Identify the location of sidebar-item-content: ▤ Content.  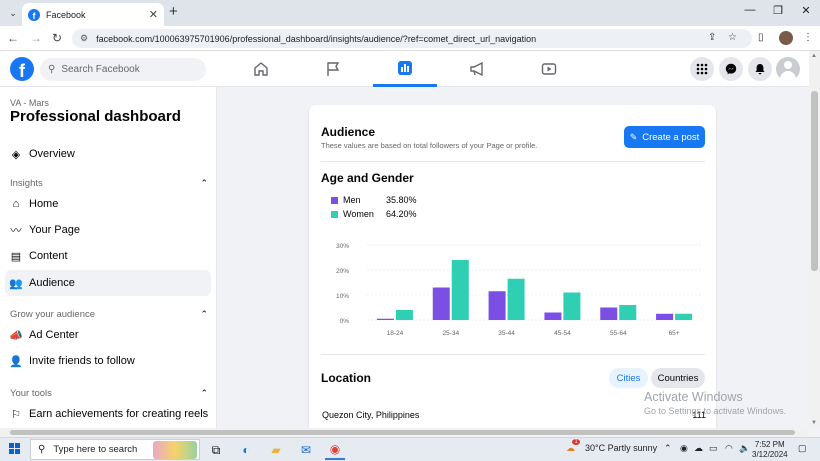
(108, 256).